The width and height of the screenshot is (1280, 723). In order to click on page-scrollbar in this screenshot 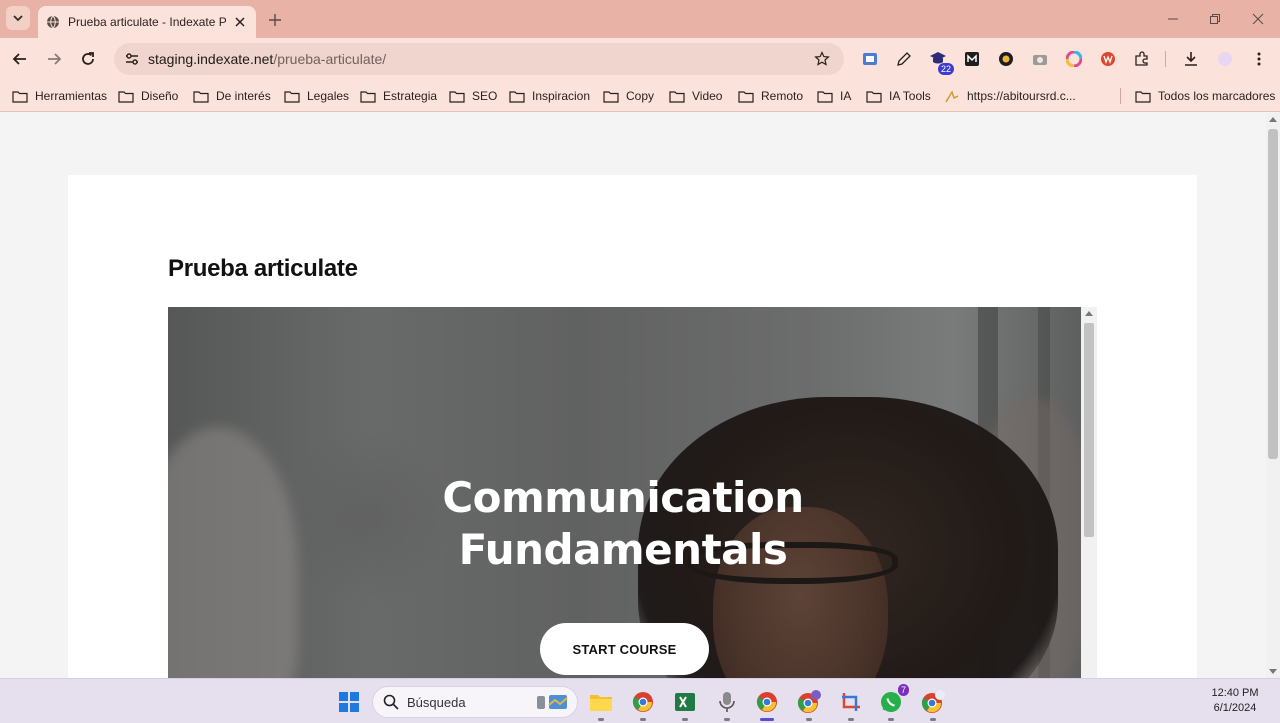, I will do `click(1273, 395)`.